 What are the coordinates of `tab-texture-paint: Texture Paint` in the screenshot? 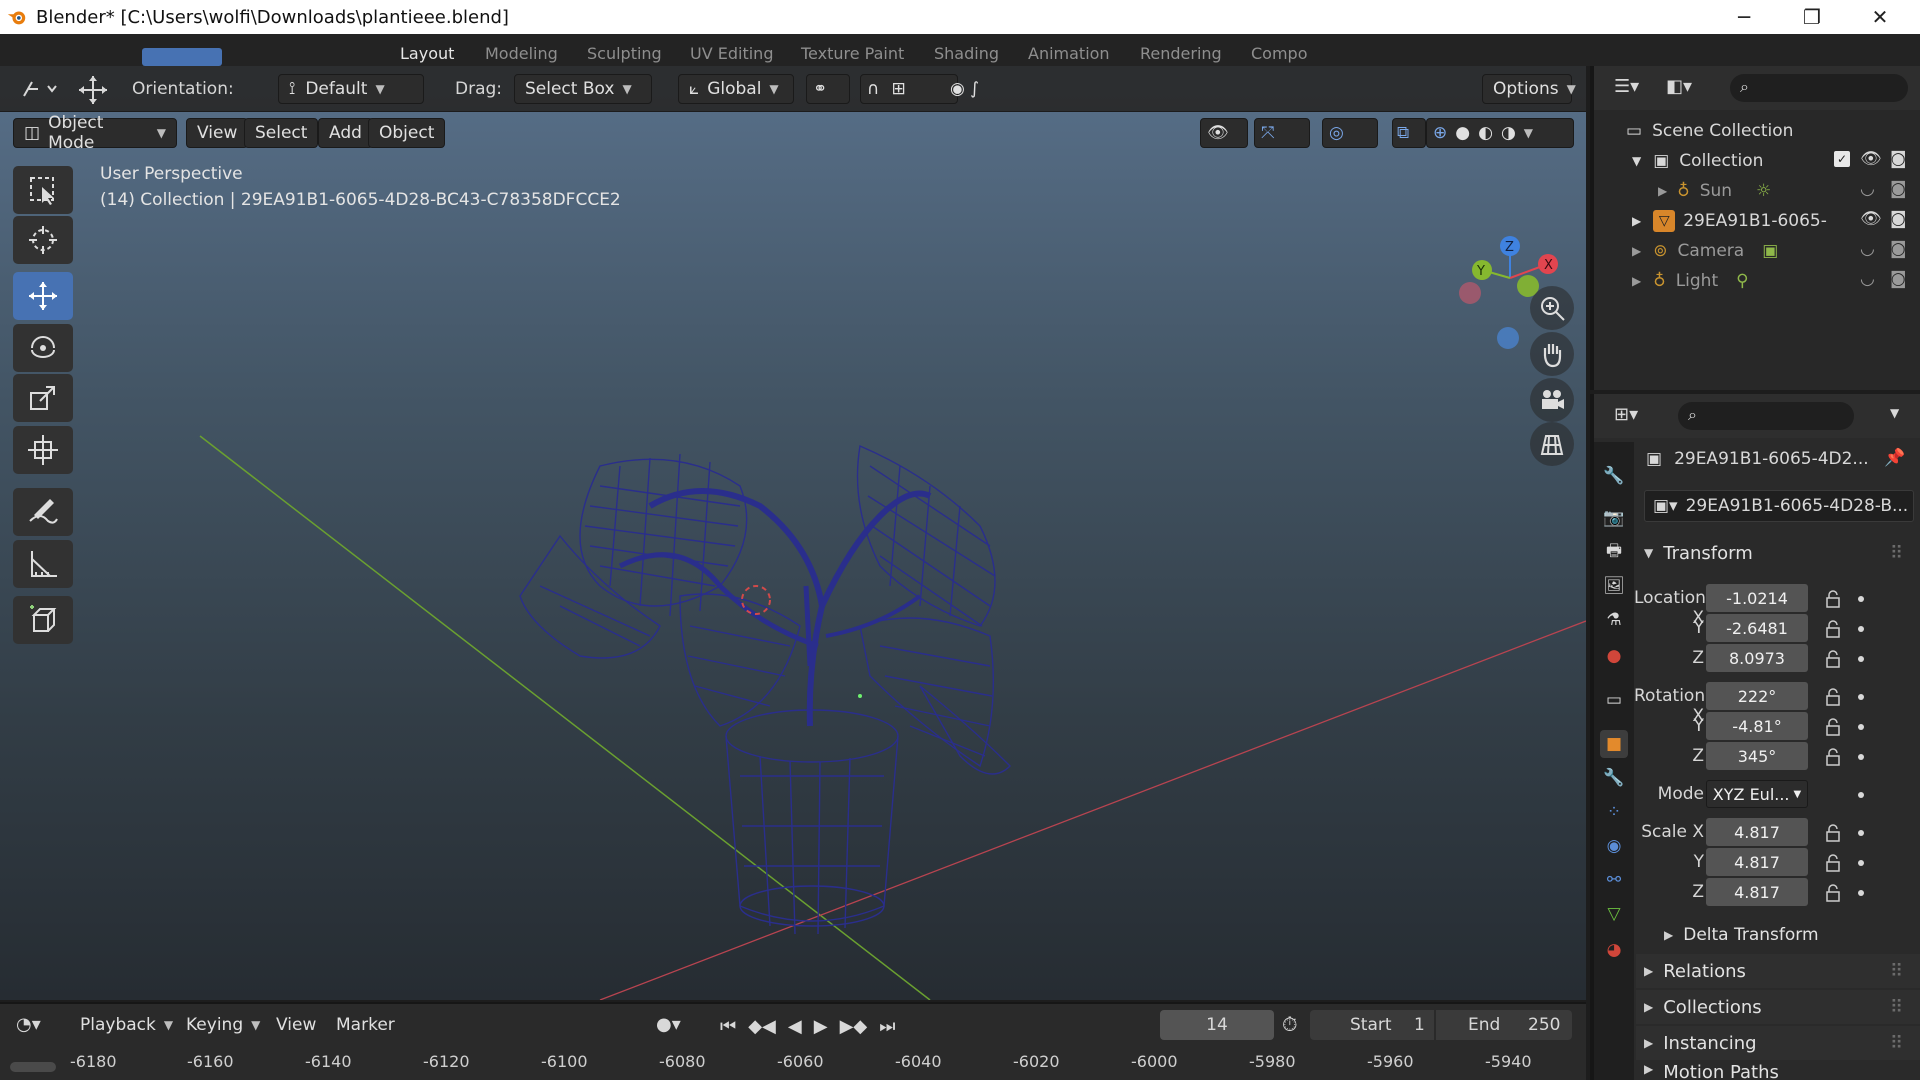 It's located at (852, 53).